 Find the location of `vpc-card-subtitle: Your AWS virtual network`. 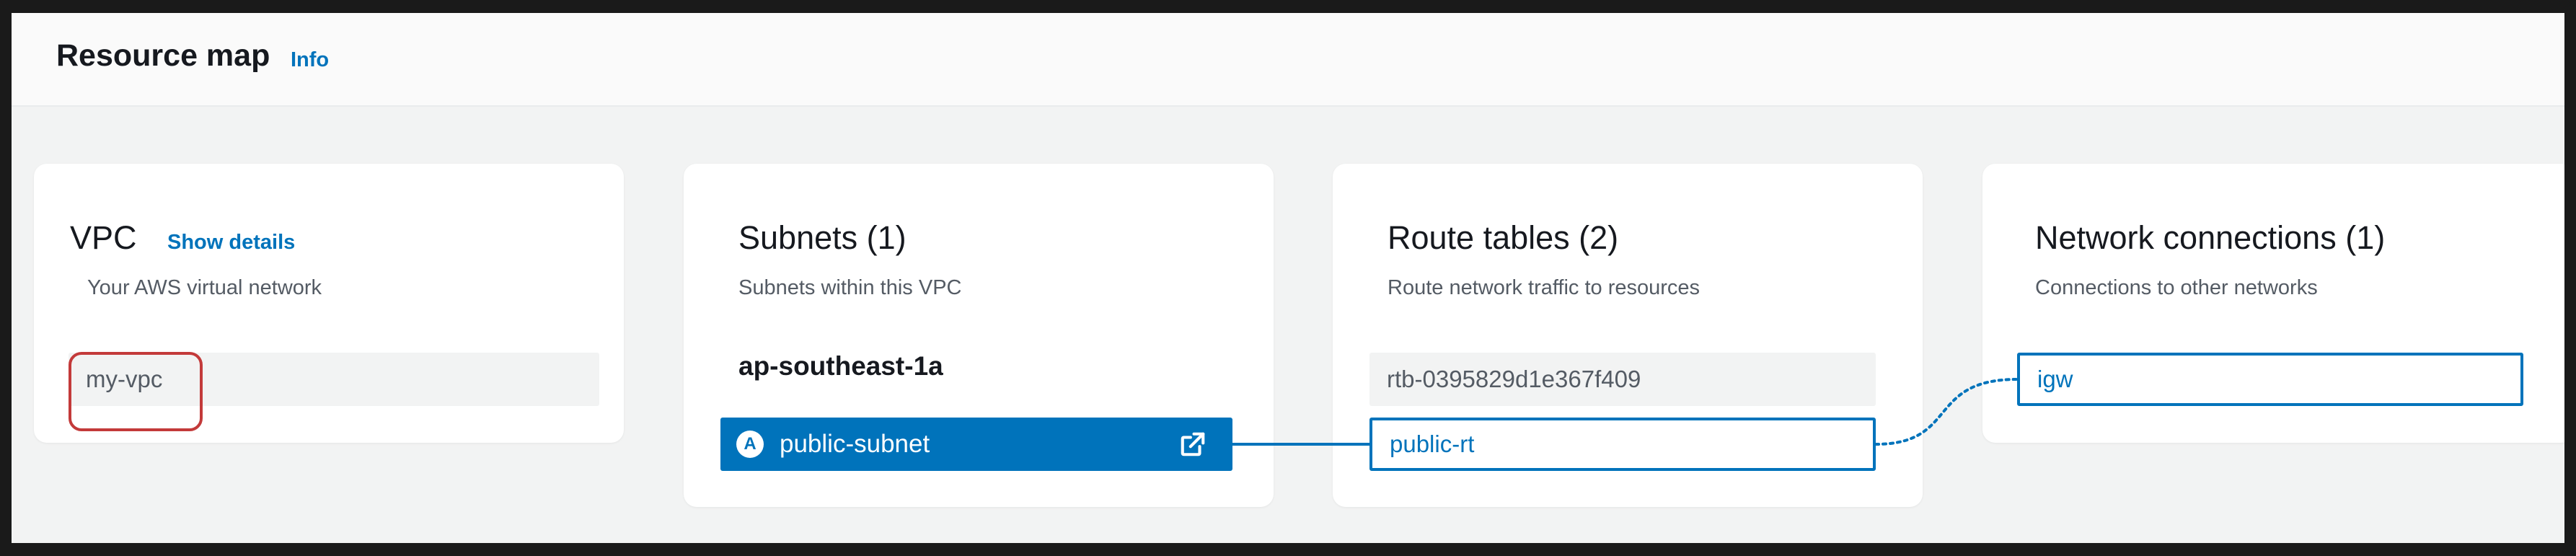

vpc-card-subtitle: Your AWS virtual network is located at coordinates (204, 287).